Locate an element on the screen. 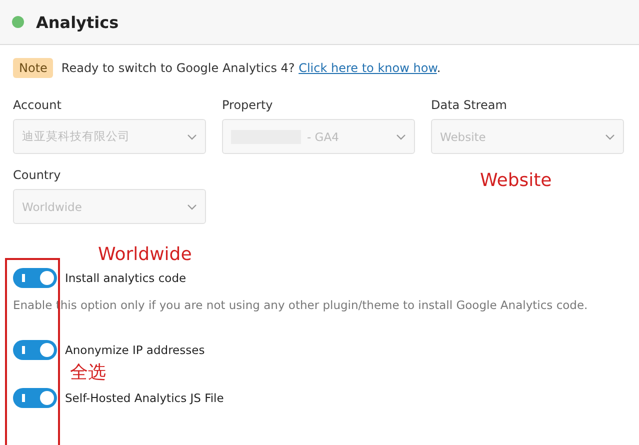 The height and width of the screenshot is (445, 639). annotation-text: Website is located at coordinates (516, 180).